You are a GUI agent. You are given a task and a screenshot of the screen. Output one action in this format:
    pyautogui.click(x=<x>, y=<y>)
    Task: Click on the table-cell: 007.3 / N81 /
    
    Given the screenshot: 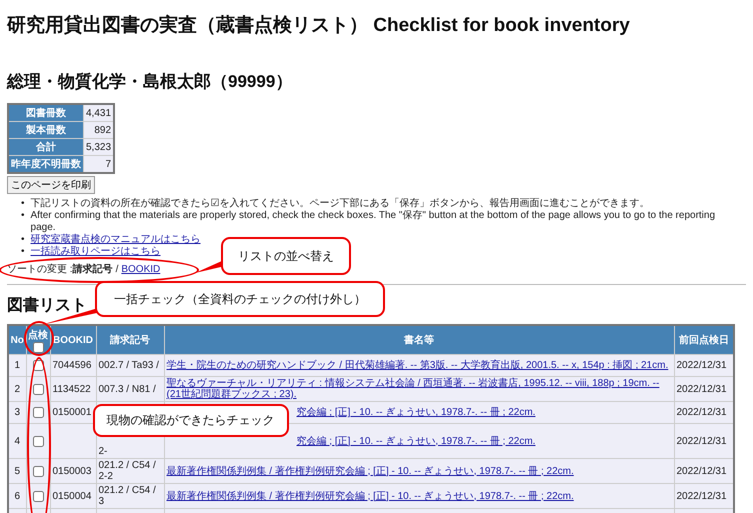 What is the action you would take?
    pyautogui.click(x=127, y=389)
    